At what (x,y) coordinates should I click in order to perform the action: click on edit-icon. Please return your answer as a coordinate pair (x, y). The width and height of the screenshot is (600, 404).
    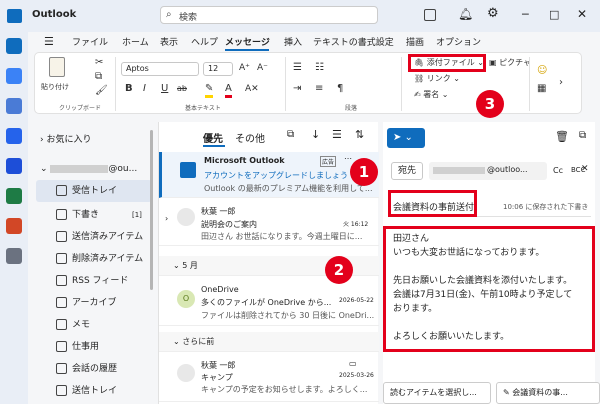
    Looking at the image, I should click on (430, 15).